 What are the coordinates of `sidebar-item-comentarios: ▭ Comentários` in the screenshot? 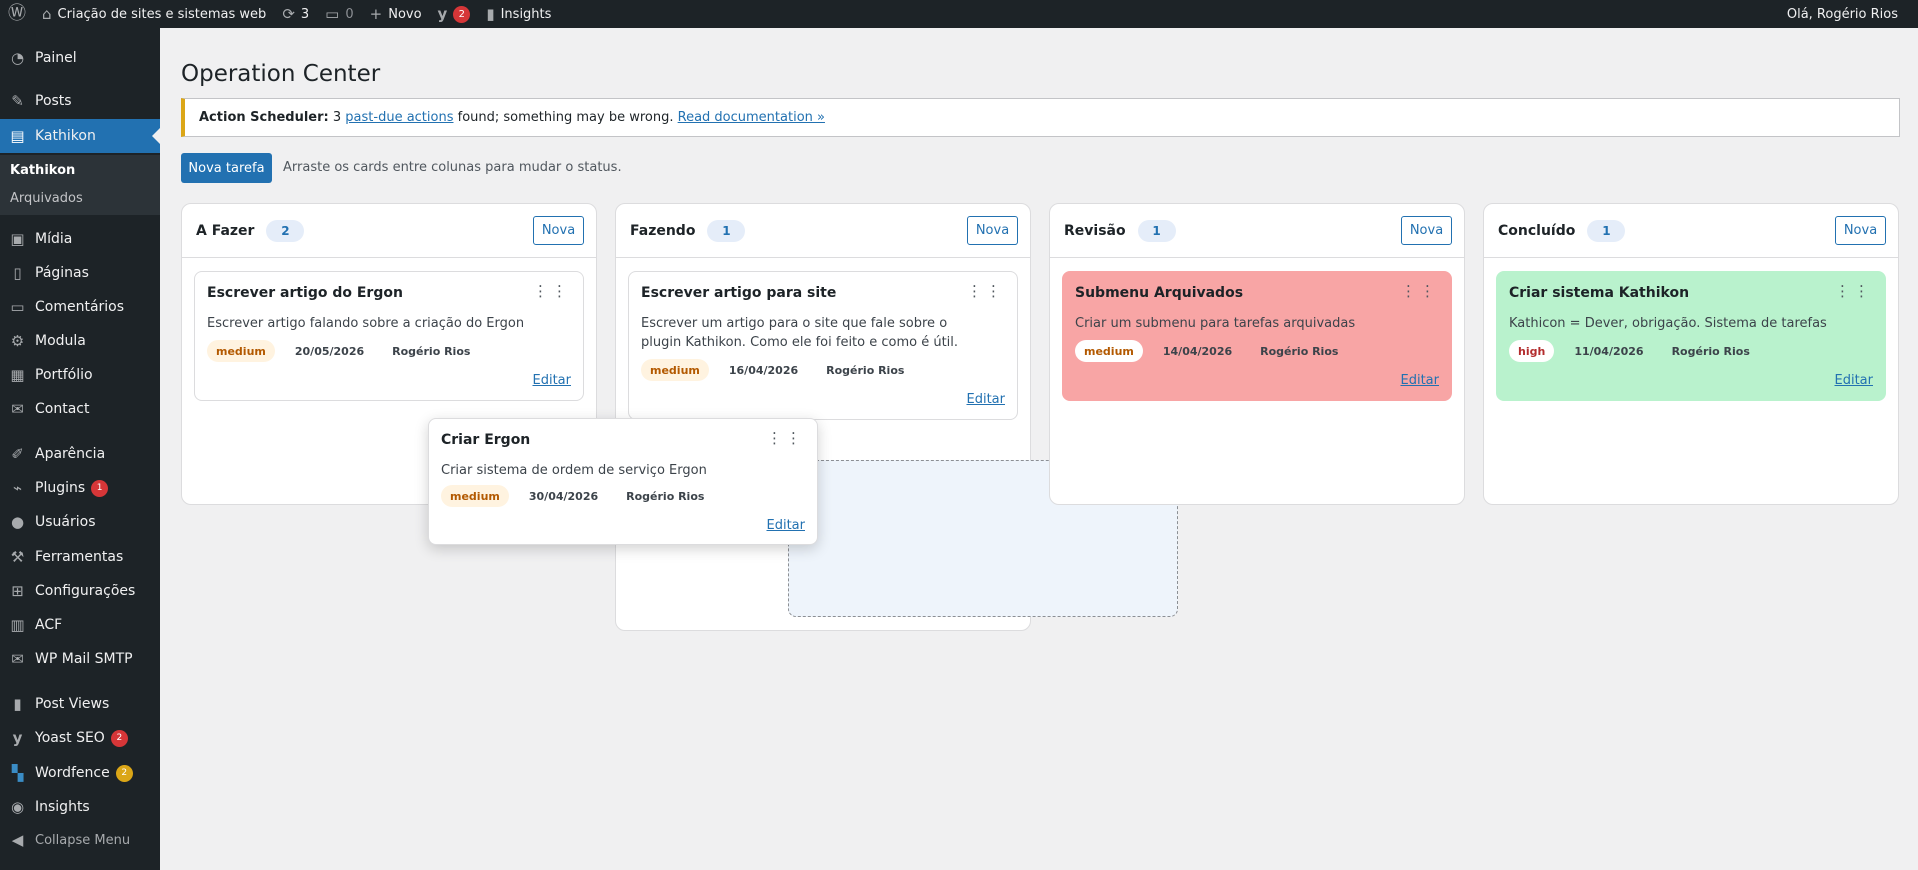 It's located at (80, 307).